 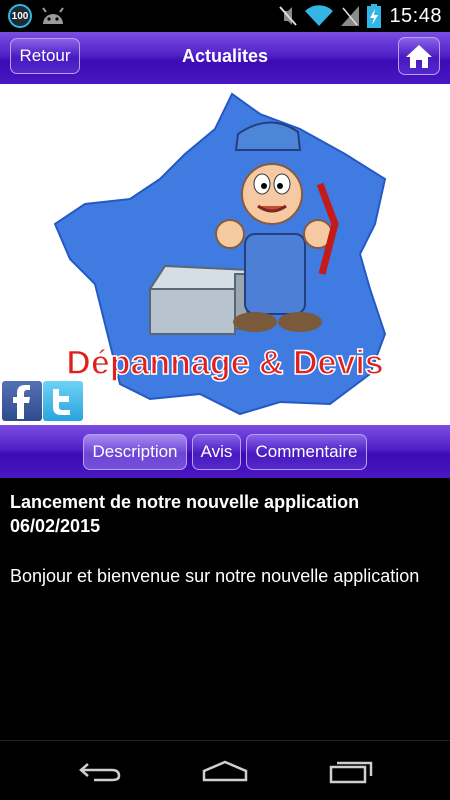 What do you see at coordinates (306, 452) in the screenshot?
I see `tab-commentaire: Commentaire` at bounding box center [306, 452].